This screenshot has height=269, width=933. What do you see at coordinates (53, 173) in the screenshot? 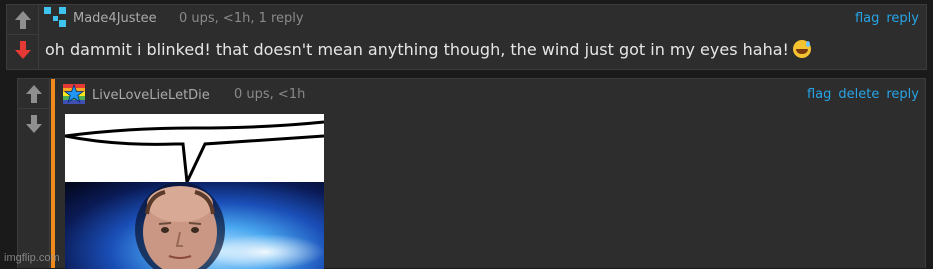
I see `reply-accent-bar` at bounding box center [53, 173].